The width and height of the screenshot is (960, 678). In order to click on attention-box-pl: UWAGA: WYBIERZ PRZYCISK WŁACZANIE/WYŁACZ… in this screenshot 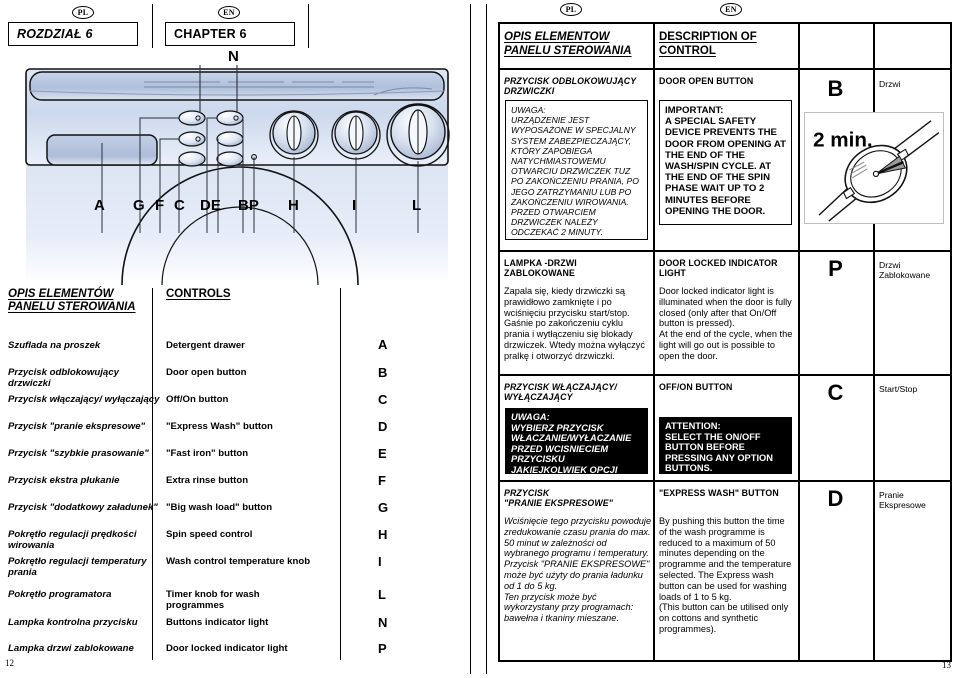, I will do `click(576, 441)`.